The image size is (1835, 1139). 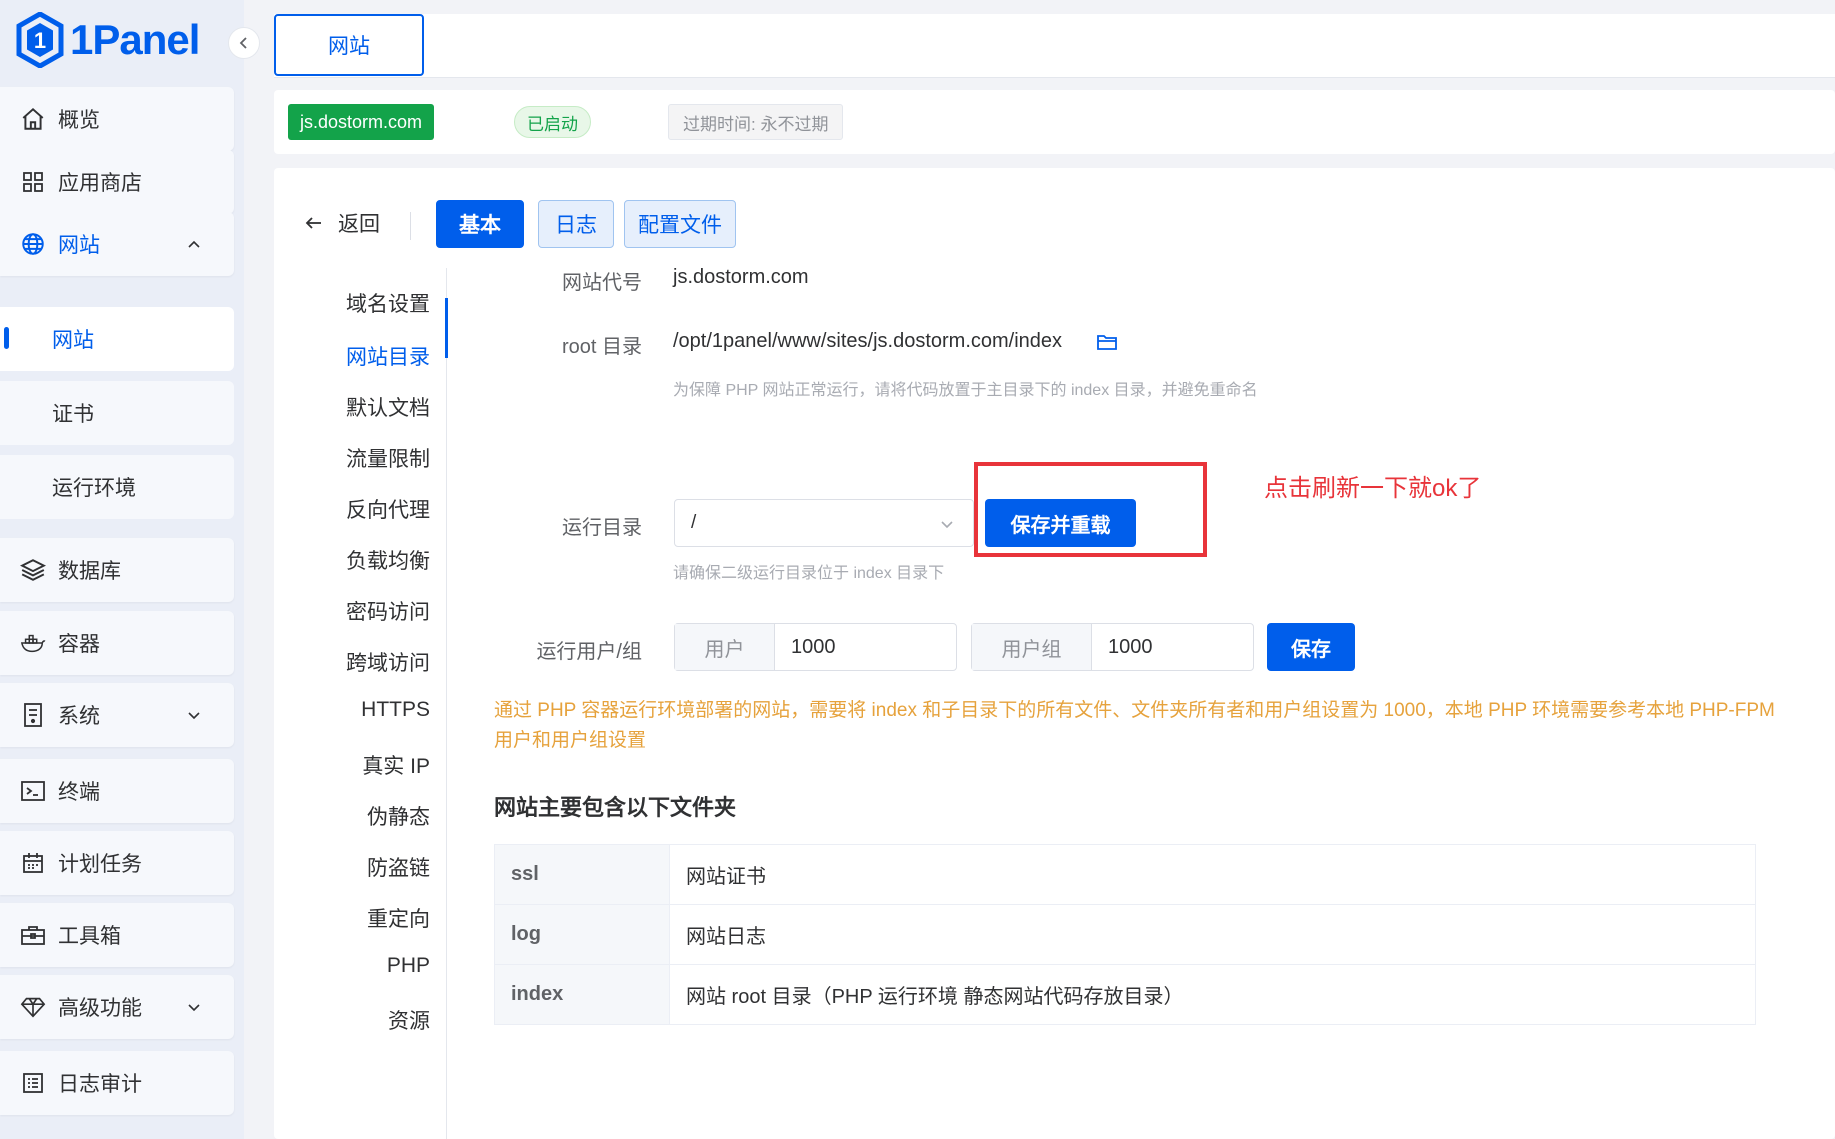 What do you see at coordinates (33, 570) in the screenshot?
I see `layers-icon` at bounding box center [33, 570].